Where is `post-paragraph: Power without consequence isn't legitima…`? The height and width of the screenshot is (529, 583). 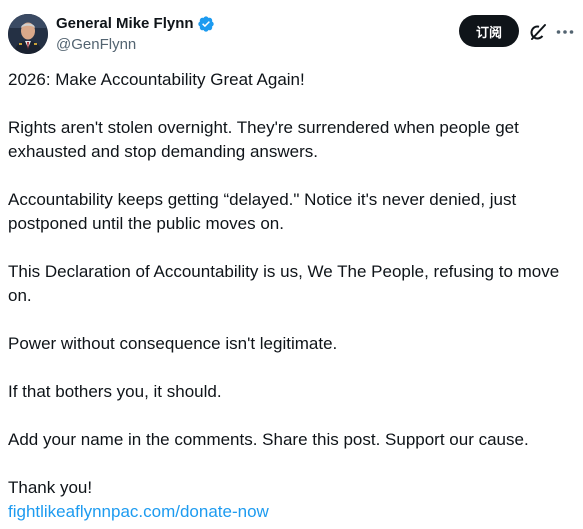
post-paragraph: Power without consequence isn't legitima… is located at coordinates (173, 343).